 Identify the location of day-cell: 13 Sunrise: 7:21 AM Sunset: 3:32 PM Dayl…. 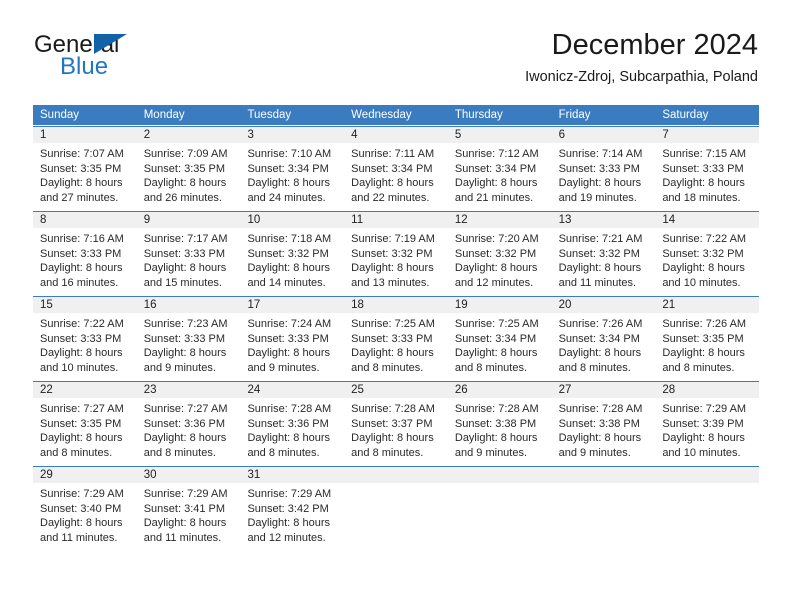
(603, 253).